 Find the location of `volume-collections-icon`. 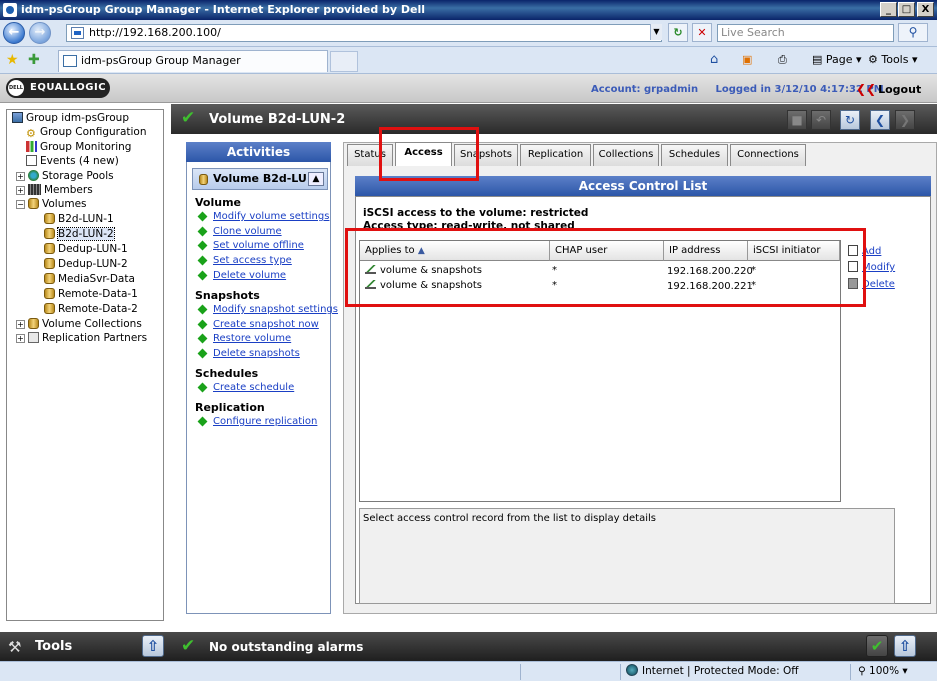

volume-collections-icon is located at coordinates (33, 323).